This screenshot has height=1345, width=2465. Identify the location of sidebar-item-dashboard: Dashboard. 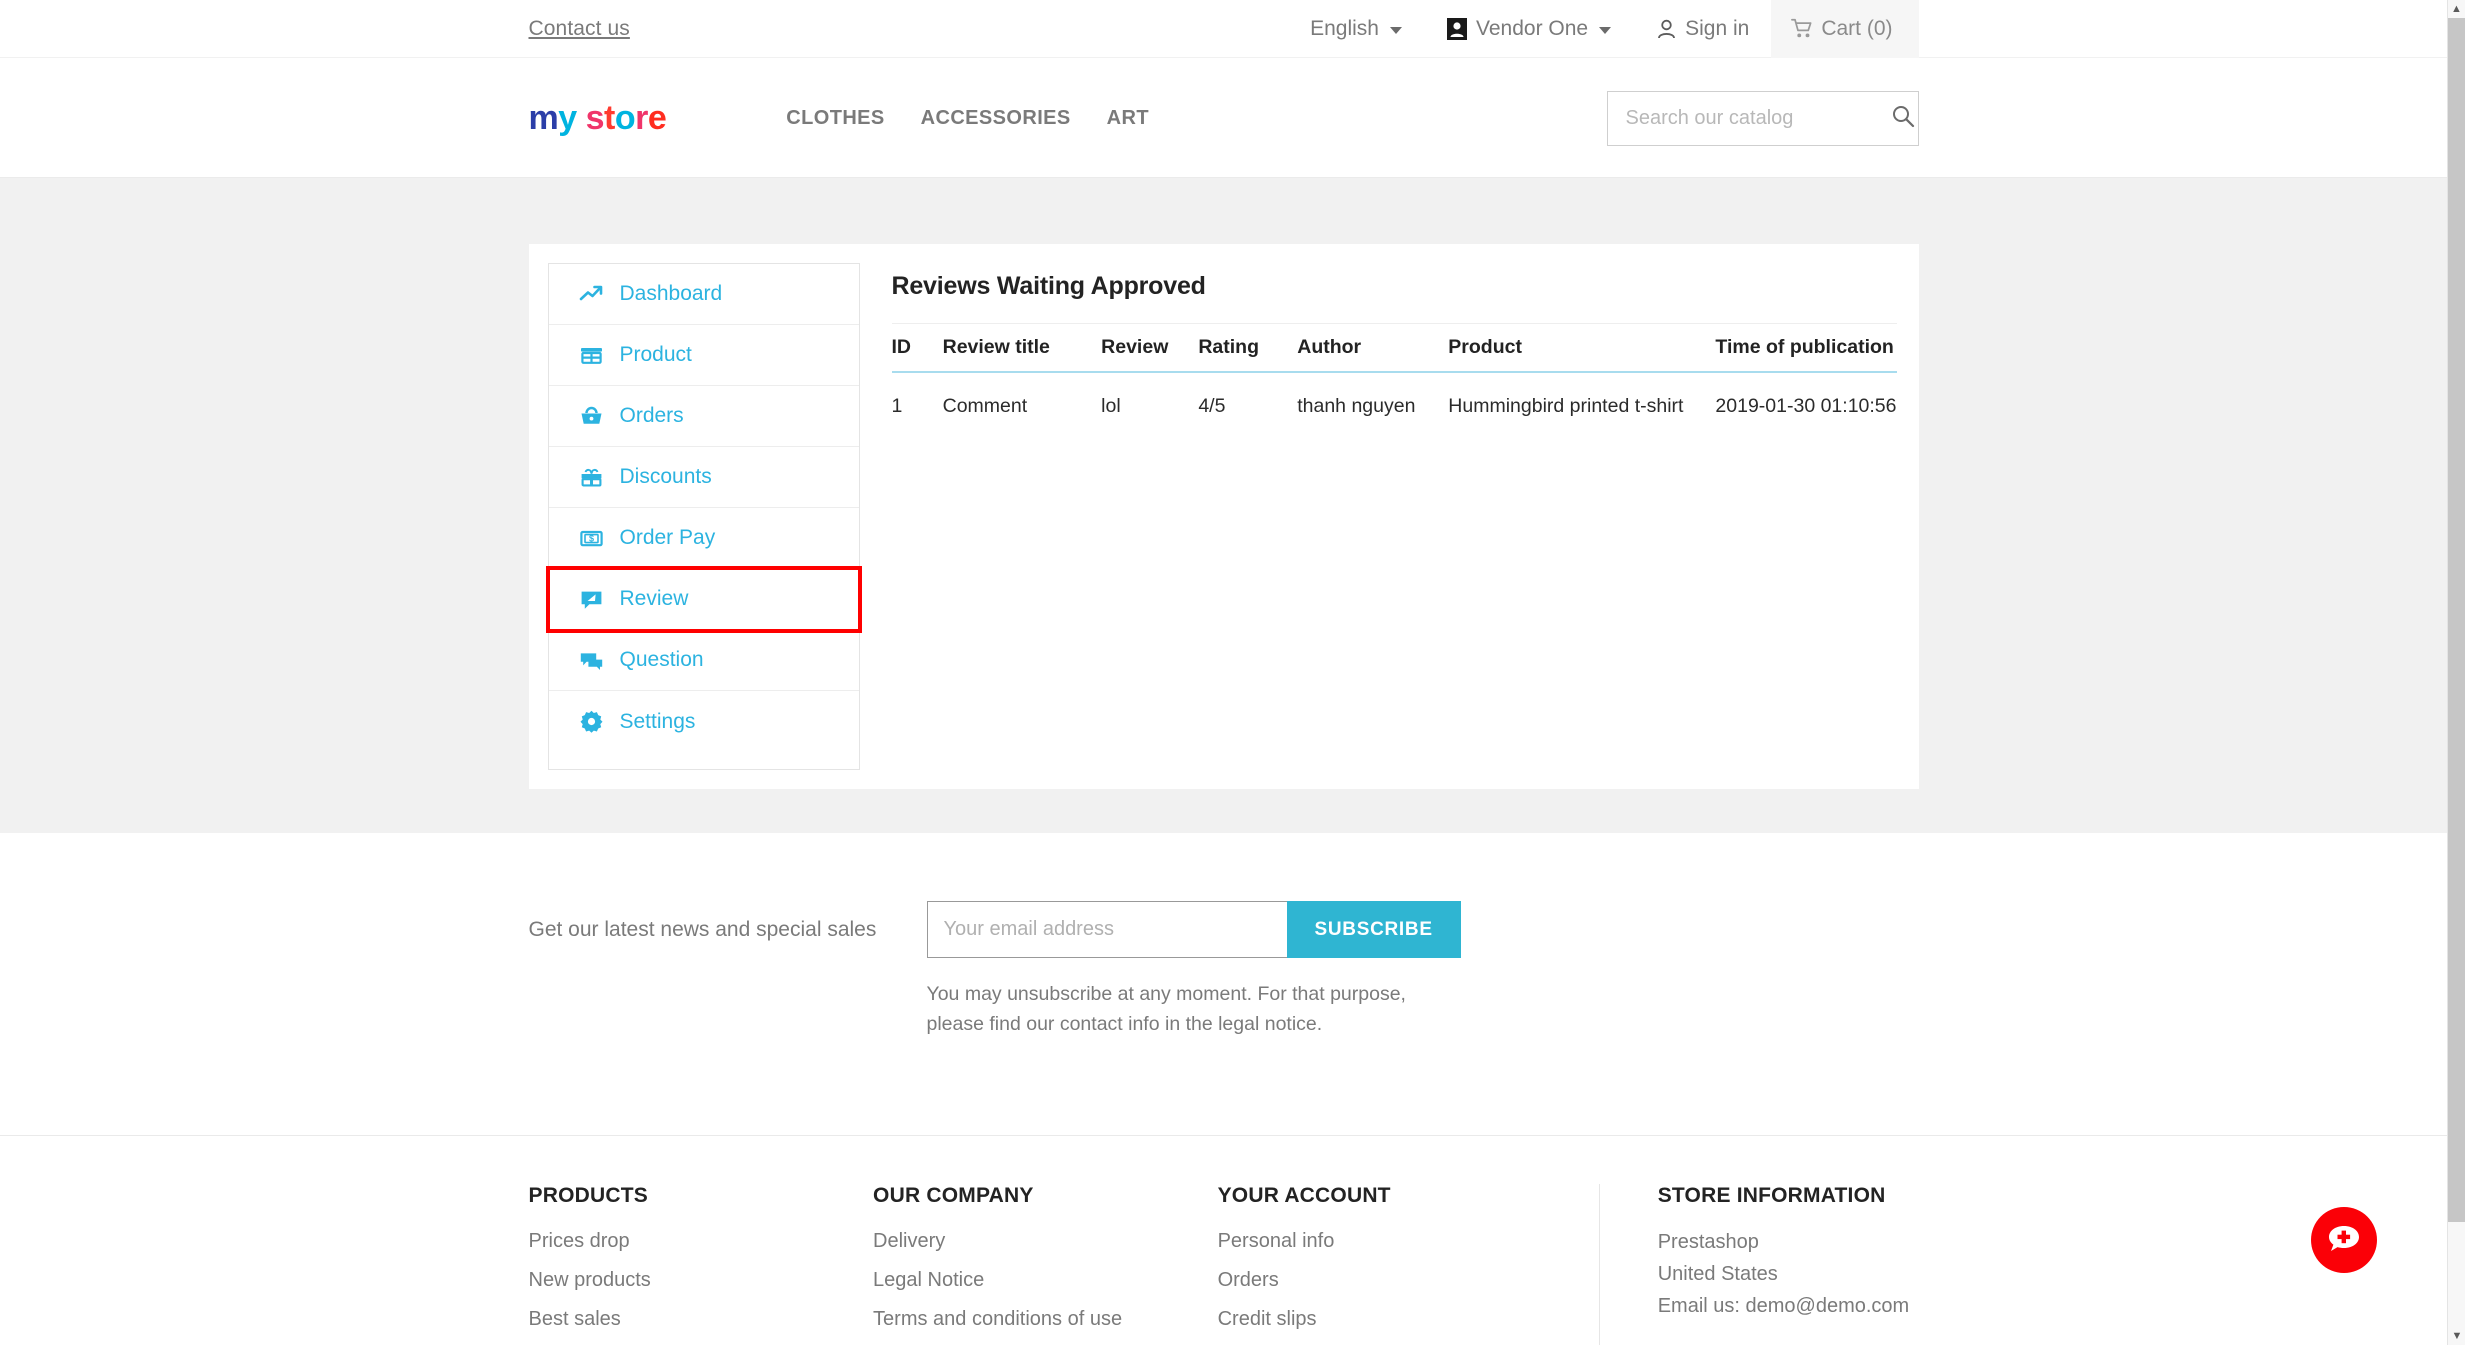
(703, 294).